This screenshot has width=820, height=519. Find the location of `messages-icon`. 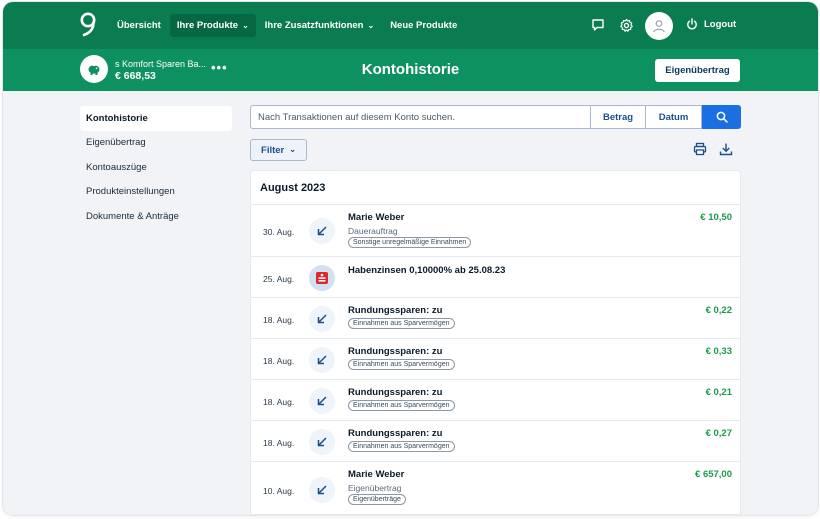

messages-icon is located at coordinates (598, 25).